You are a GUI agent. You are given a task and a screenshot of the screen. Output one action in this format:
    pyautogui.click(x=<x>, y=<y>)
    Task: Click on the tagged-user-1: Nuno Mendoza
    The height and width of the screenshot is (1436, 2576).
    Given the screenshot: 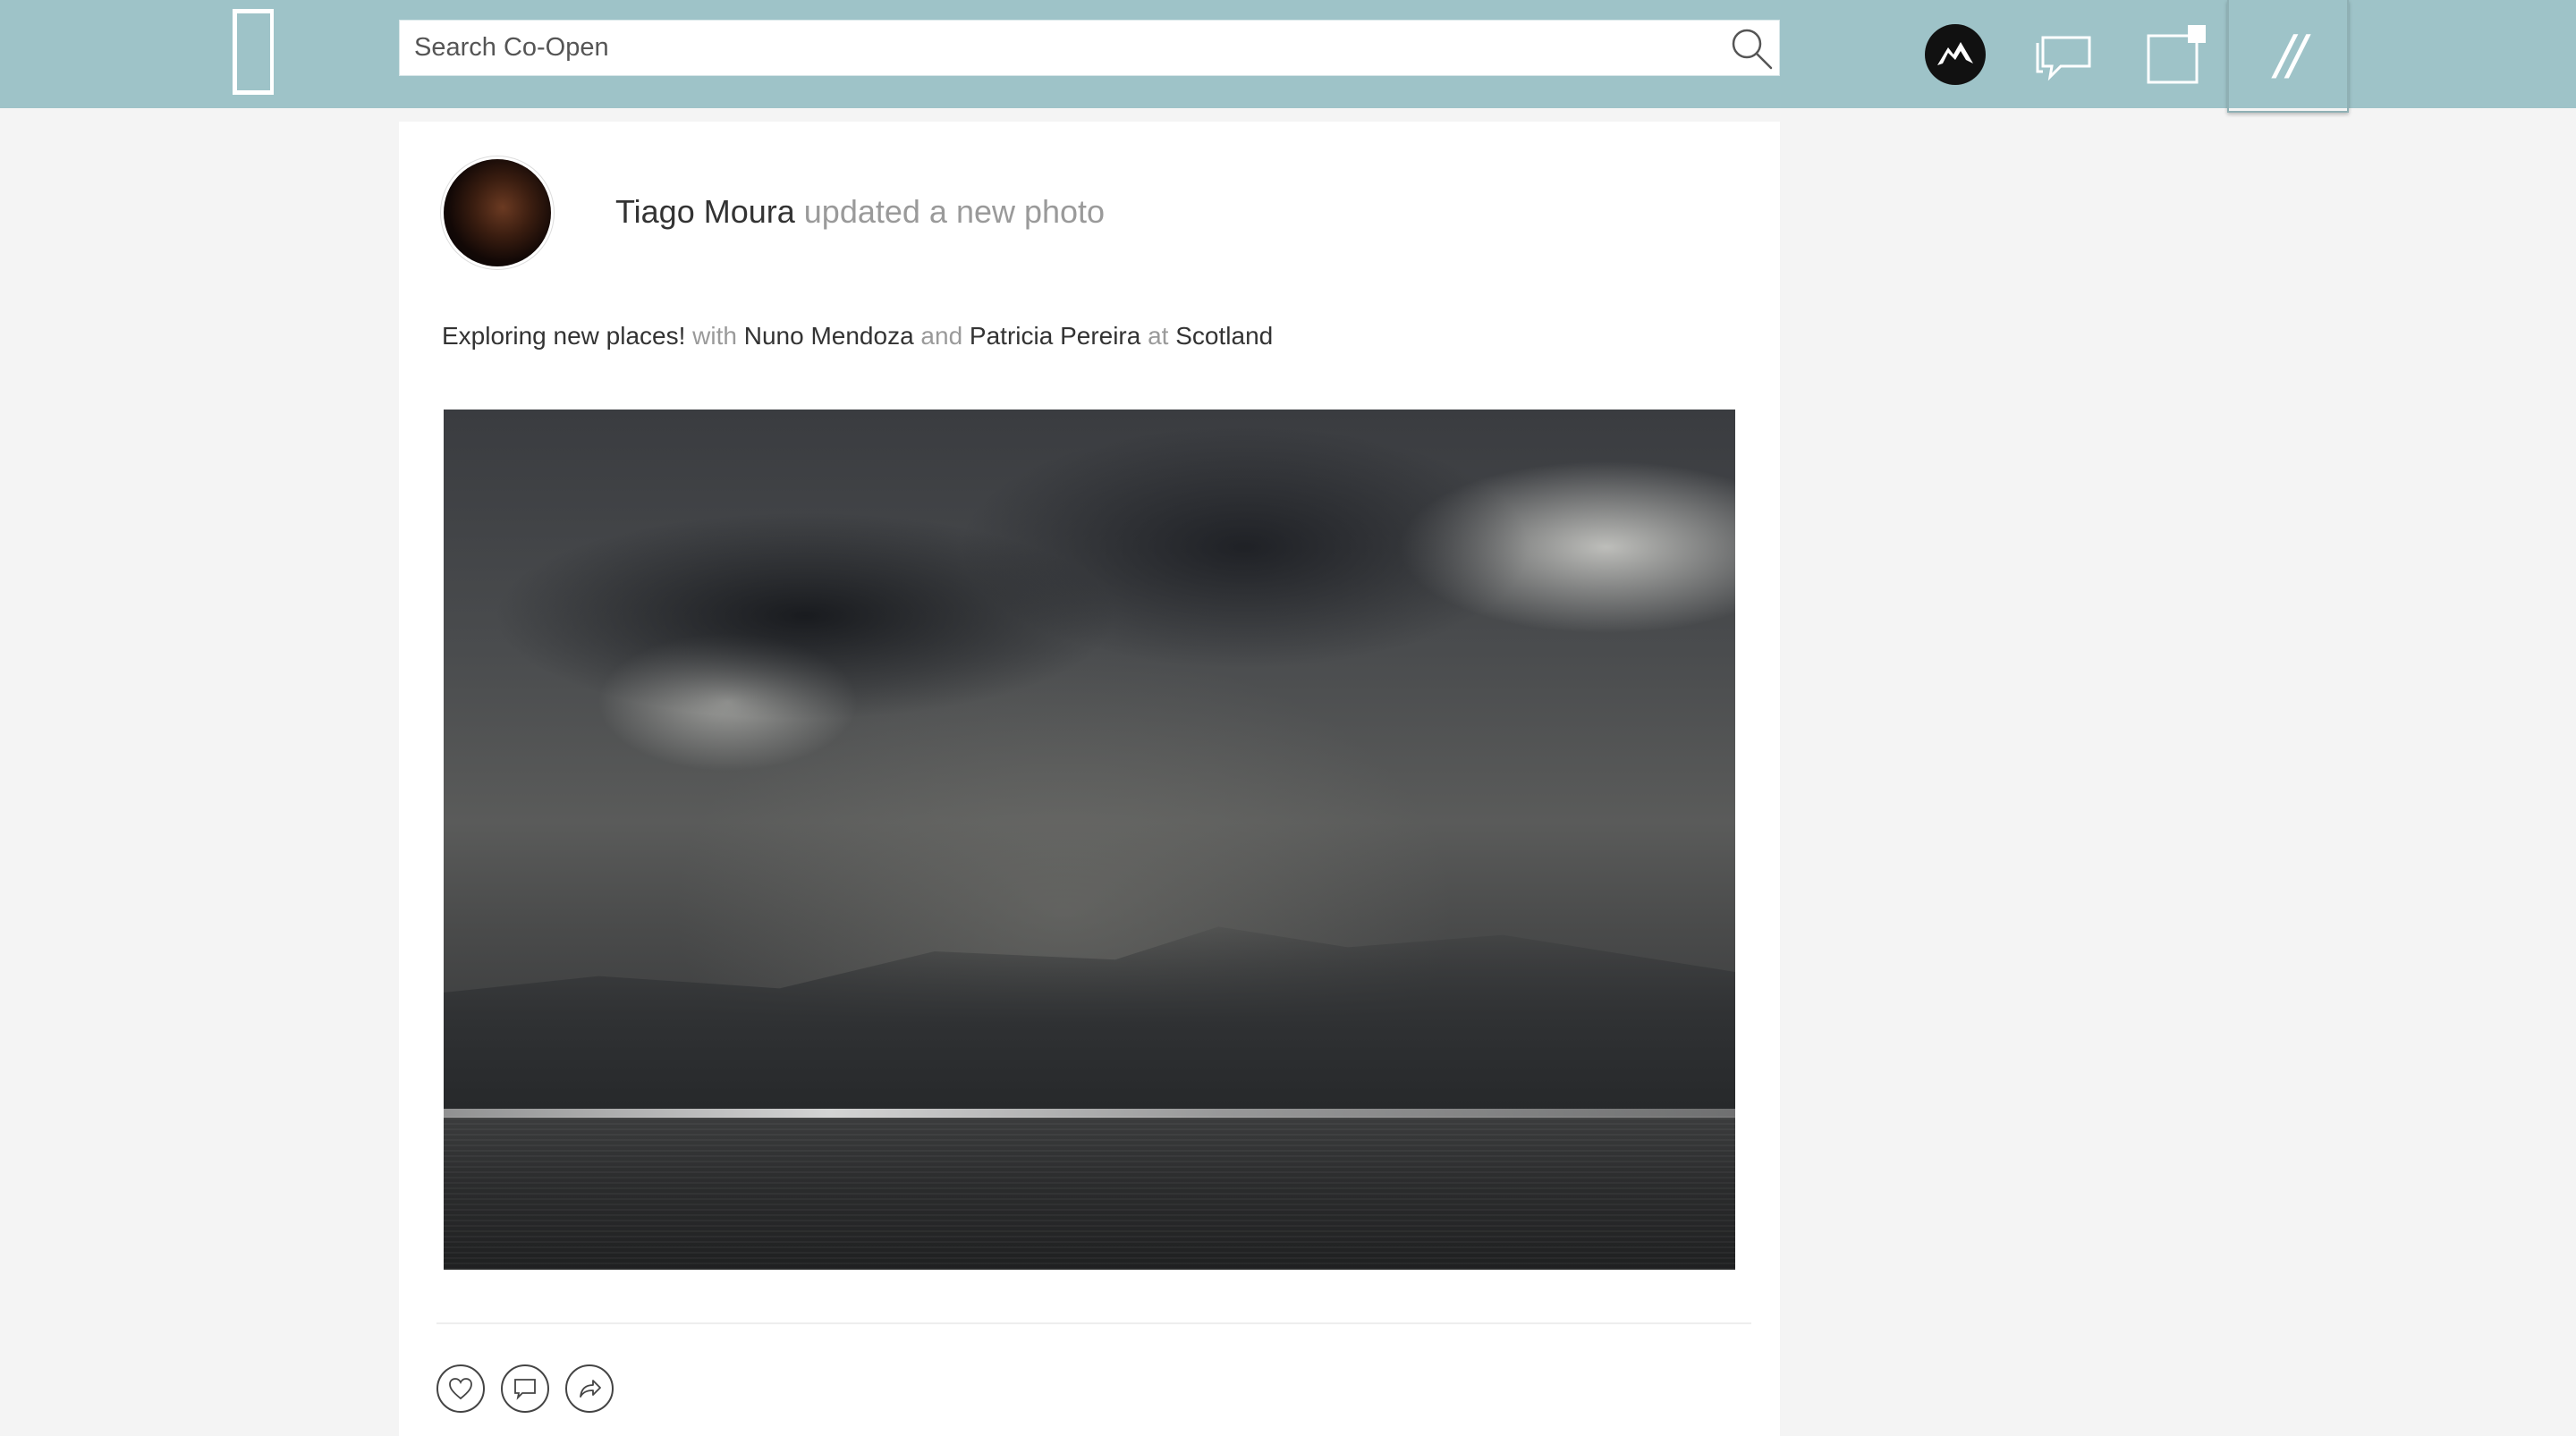 What is the action you would take?
    pyautogui.click(x=829, y=336)
    